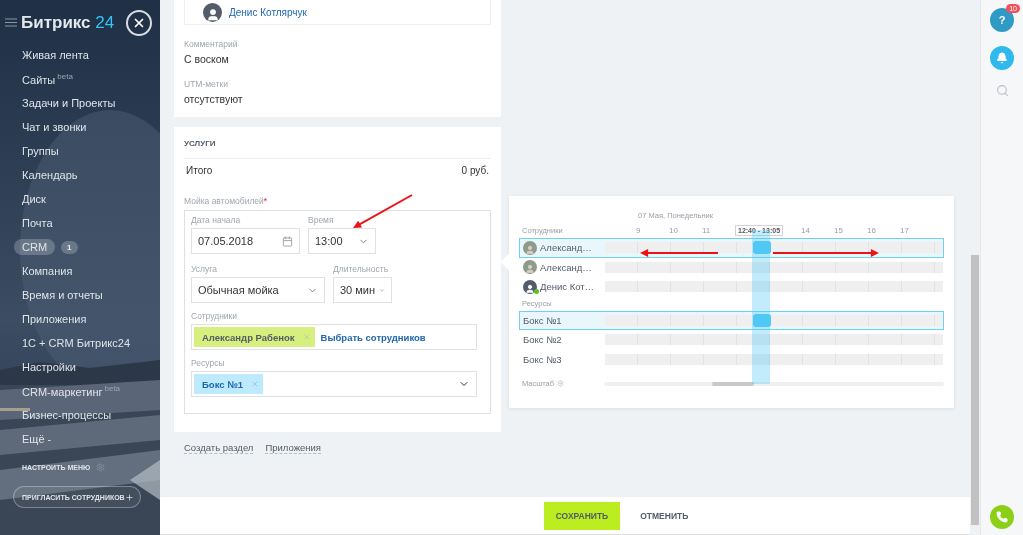 Image resolution: width=1023 pixels, height=535 pixels. What do you see at coordinates (69, 103) in the screenshot?
I see `menu-item: Задачи и Проекты` at bounding box center [69, 103].